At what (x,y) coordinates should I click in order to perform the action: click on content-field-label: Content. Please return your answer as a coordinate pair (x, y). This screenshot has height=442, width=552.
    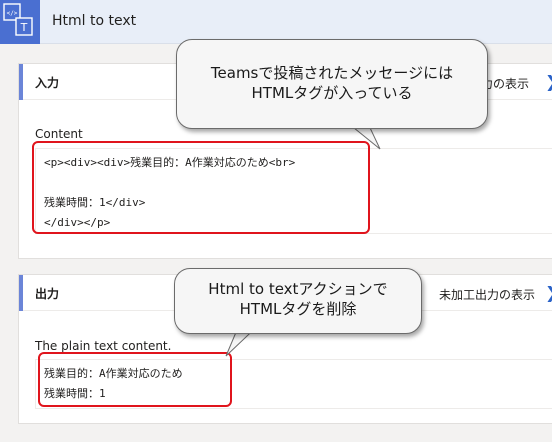
    Looking at the image, I should click on (59, 134).